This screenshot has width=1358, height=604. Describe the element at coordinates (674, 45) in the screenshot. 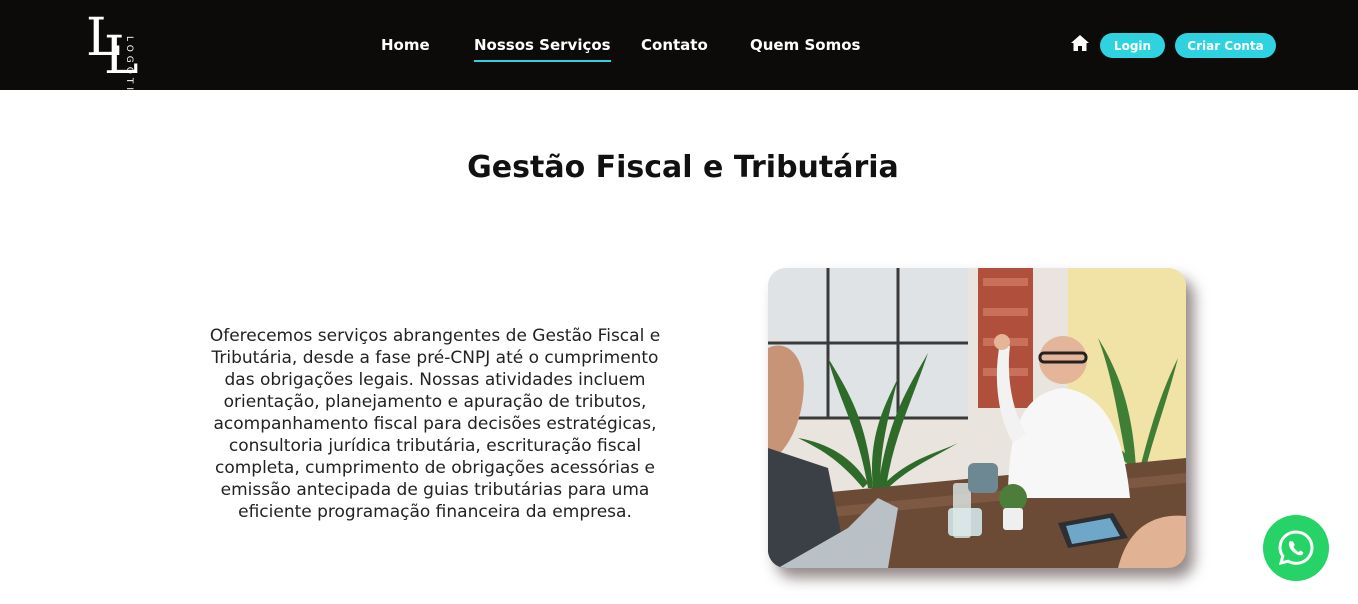

I see `nav-contato: Contato` at that location.